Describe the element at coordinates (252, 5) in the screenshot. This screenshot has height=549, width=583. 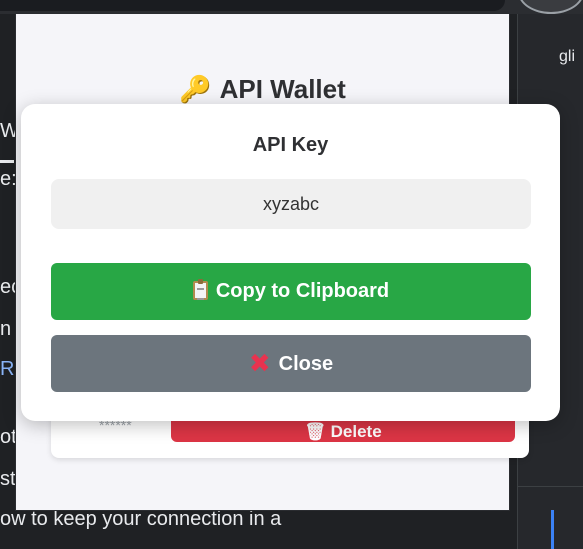
I see `browser-tab-strip` at that location.